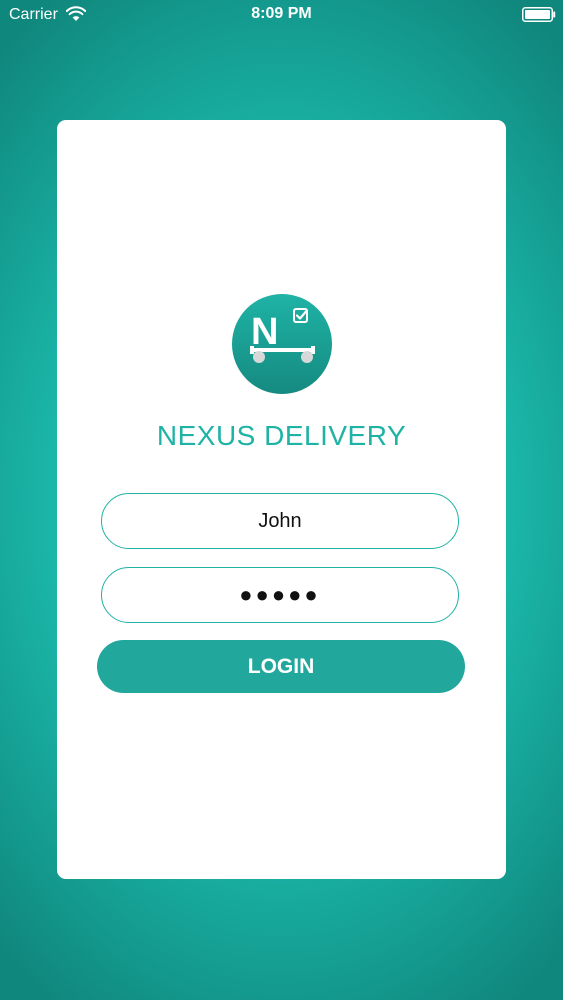 The image size is (563, 1000). I want to click on status-time: 8:09 PM, so click(281, 13).